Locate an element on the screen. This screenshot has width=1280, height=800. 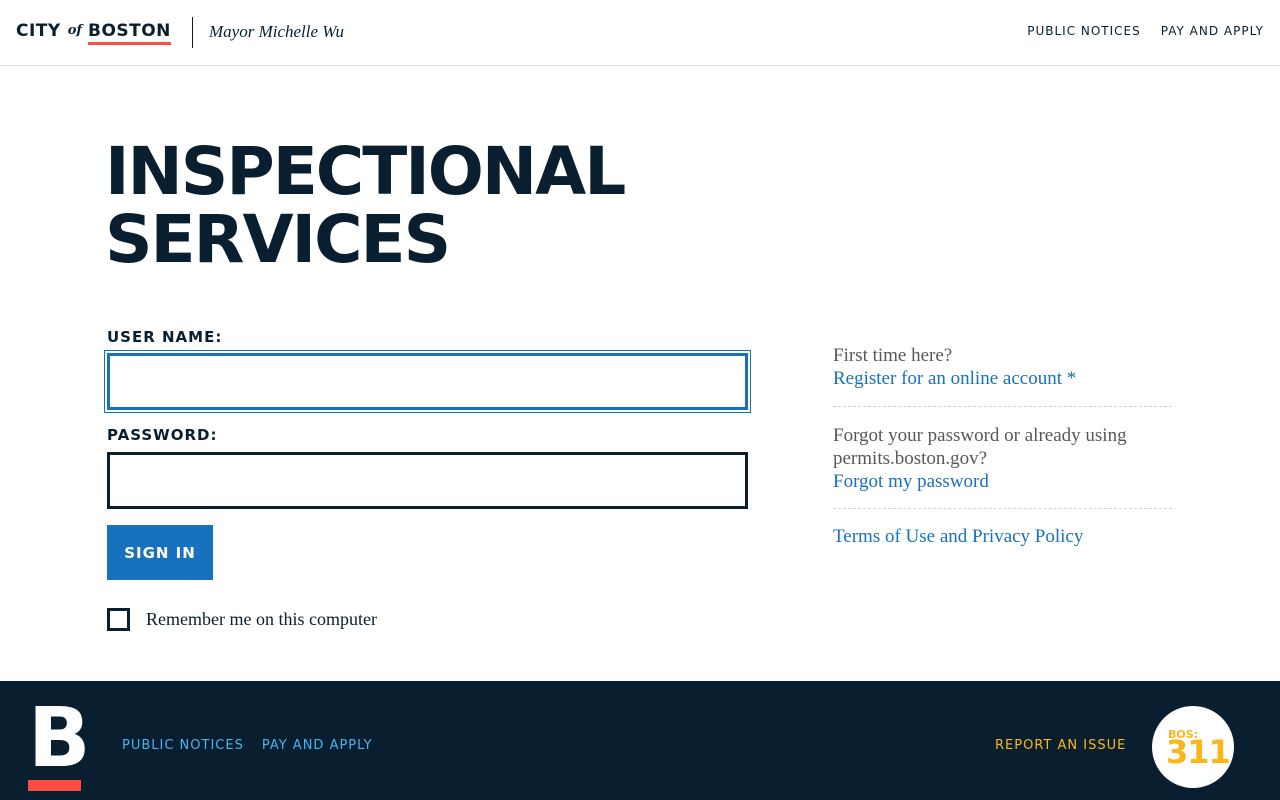
register-link: Register for an online account * is located at coordinates (1002, 378).